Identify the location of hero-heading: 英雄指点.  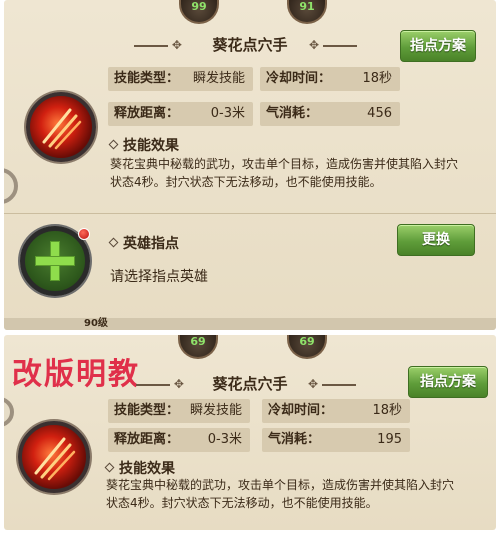
(143, 243).